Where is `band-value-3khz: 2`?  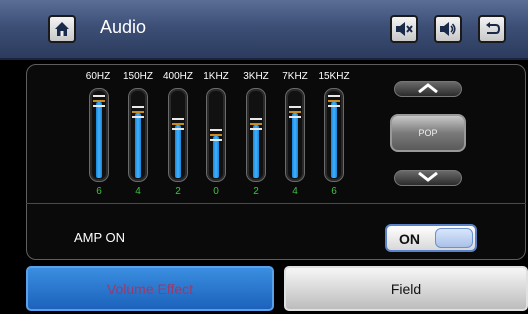 band-value-3khz: 2 is located at coordinates (256, 191).